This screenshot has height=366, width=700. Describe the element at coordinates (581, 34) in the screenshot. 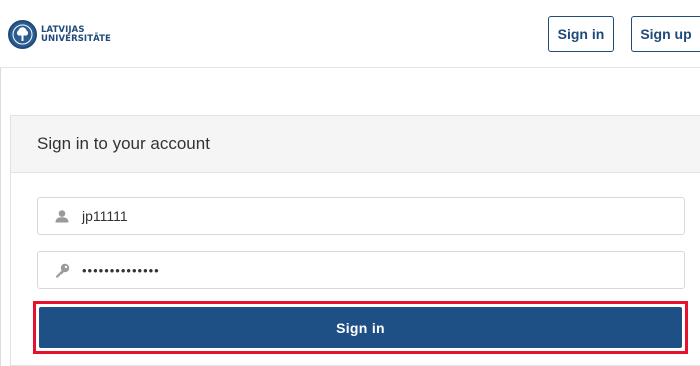

I see `header-sign-in-button: Sign in` at that location.